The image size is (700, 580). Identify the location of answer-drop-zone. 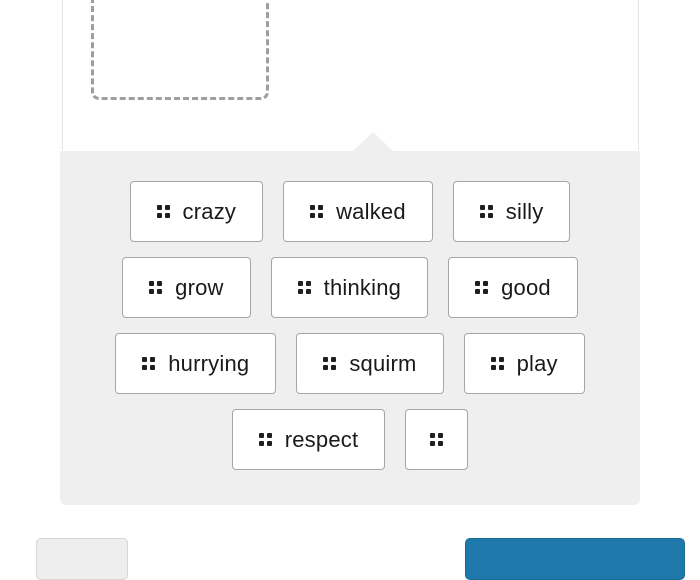
(180, 50).